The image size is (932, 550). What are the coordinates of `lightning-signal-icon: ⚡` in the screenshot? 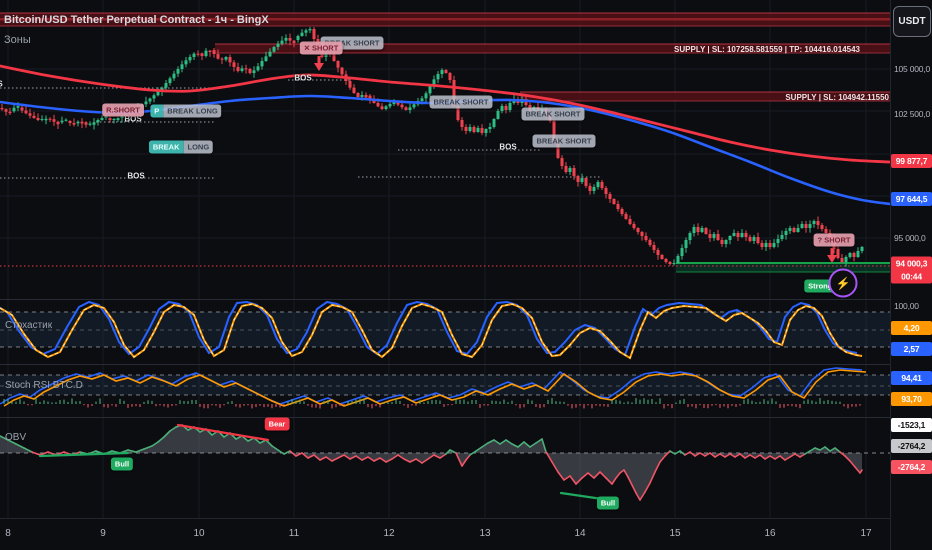 It's located at (843, 283).